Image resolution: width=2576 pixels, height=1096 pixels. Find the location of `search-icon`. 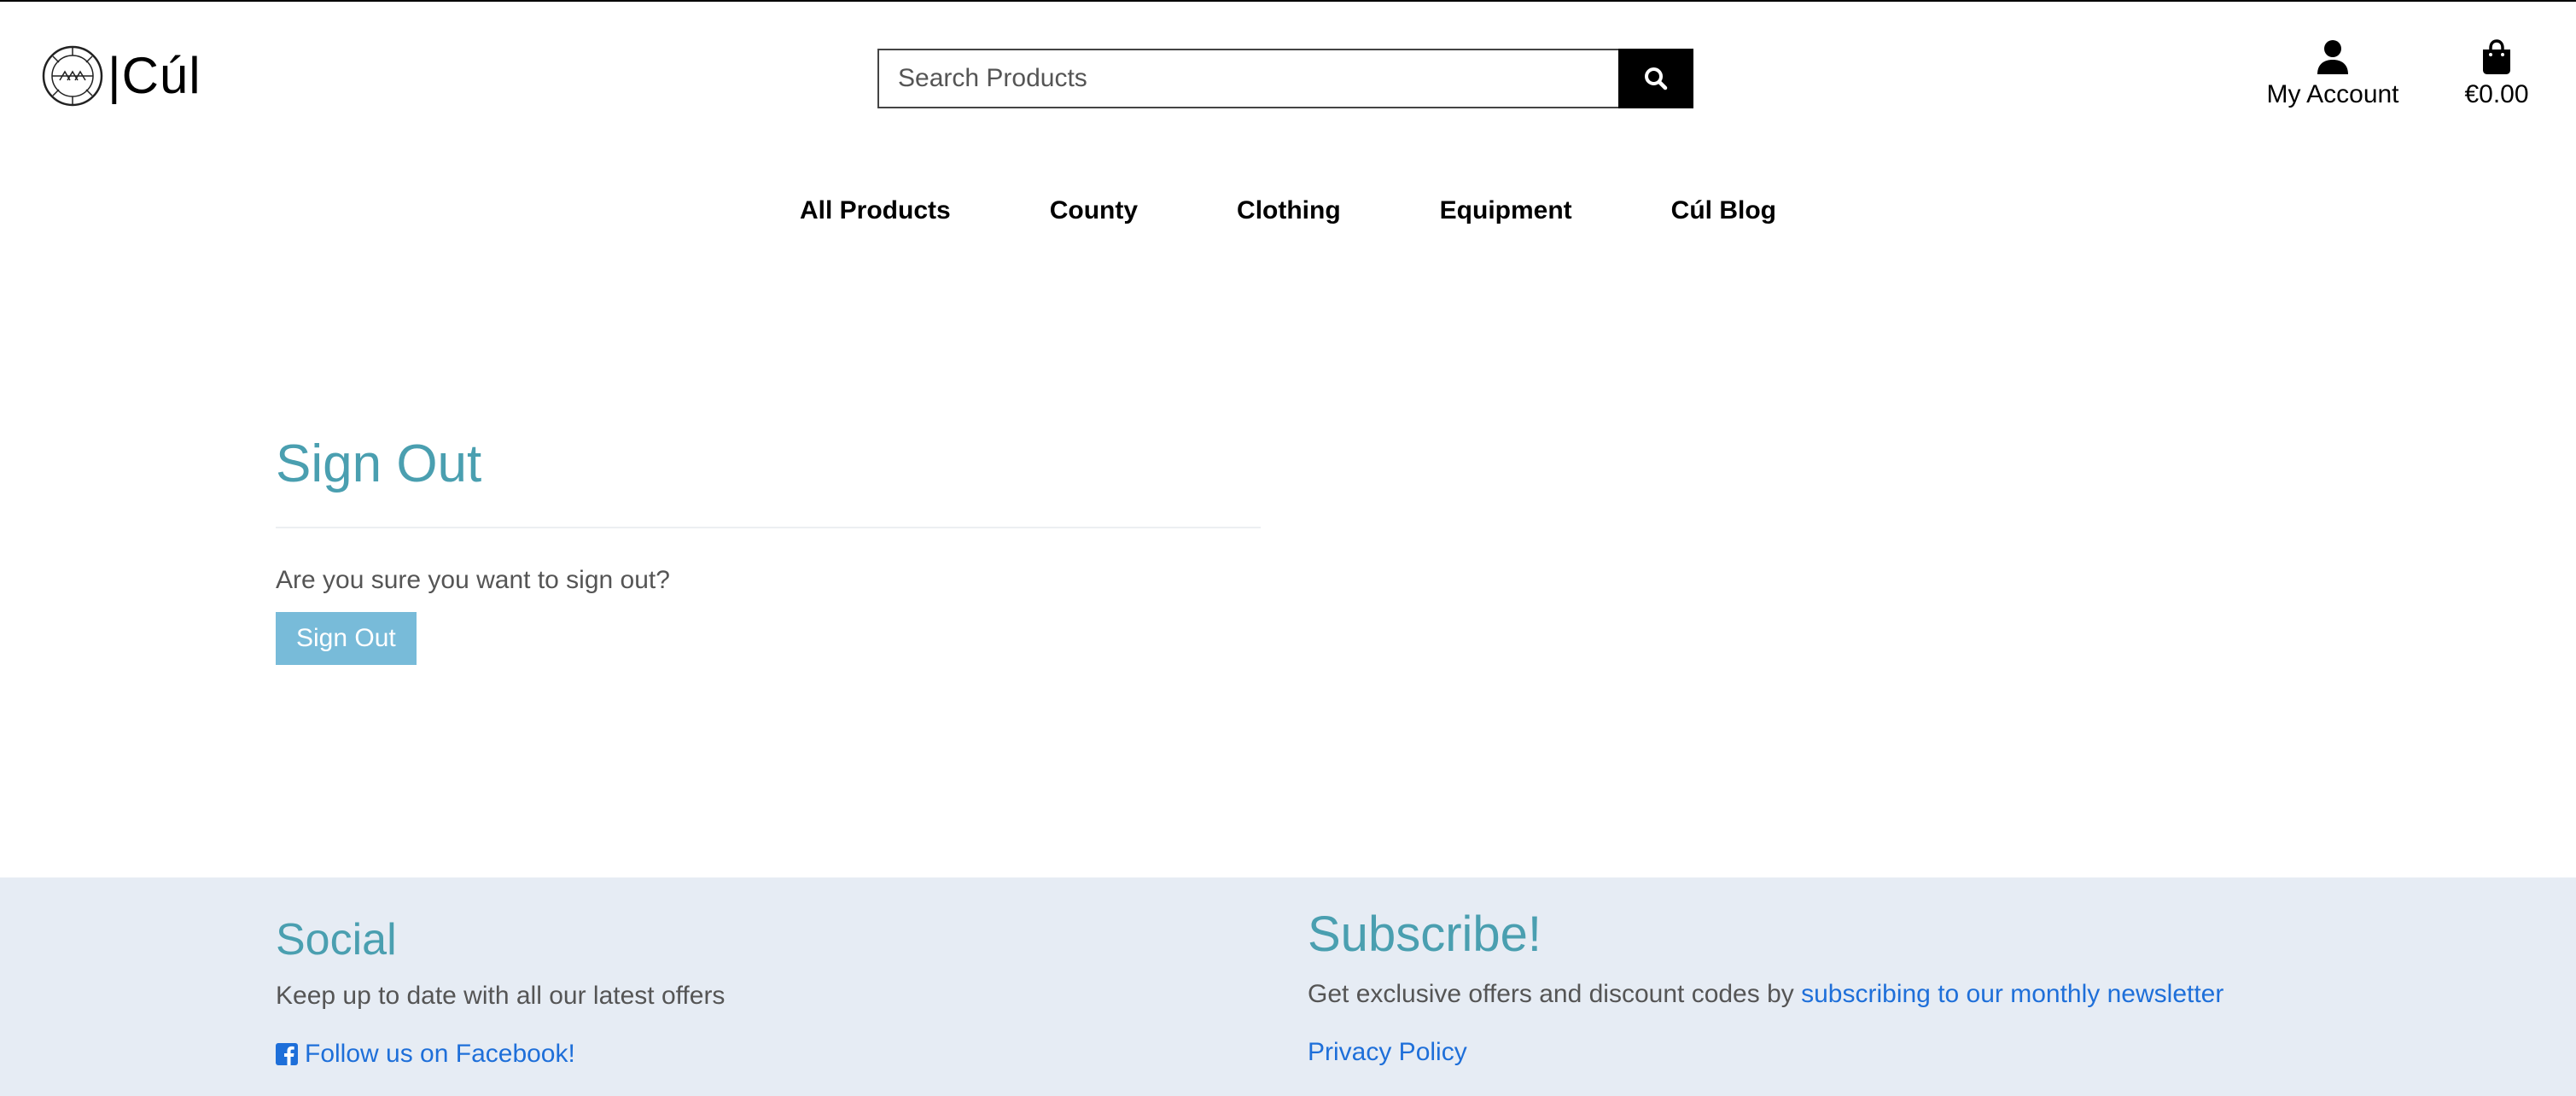

search-icon is located at coordinates (1656, 78).